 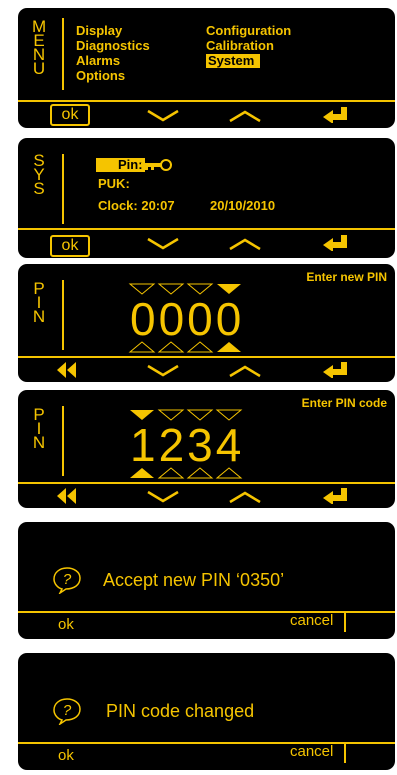 What do you see at coordinates (156, 165) in the screenshot?
I see `key-icon` at bounding box center [156, 165].